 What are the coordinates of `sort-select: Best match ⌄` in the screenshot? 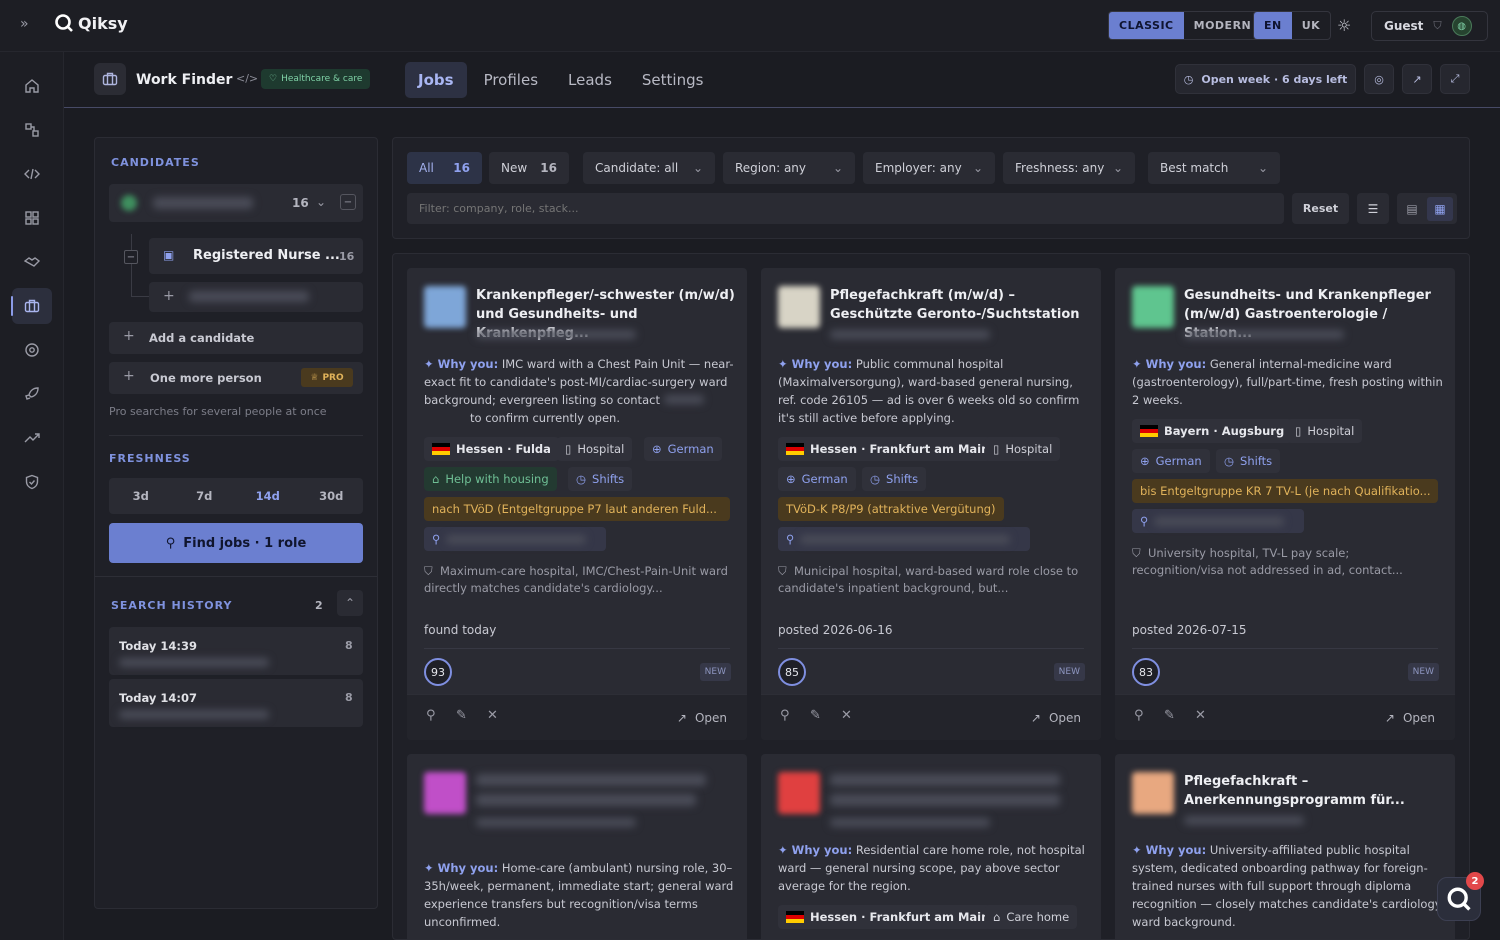 It's located at (1214, 168).